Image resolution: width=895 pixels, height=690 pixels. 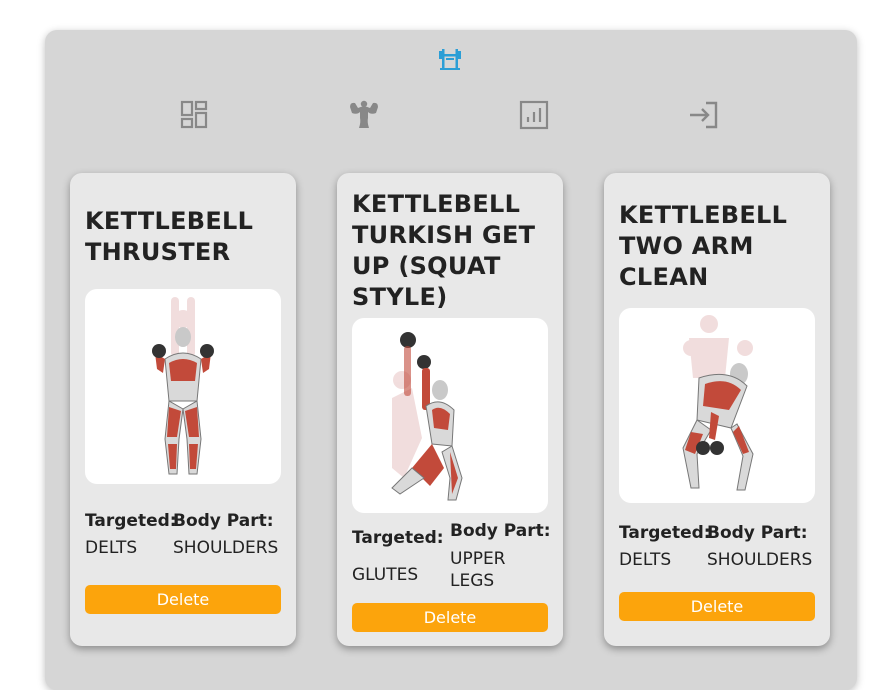 I want to click on exercise-title: KETTLEBELL TWO ARM CLEAN, so click(x=703, y=246).